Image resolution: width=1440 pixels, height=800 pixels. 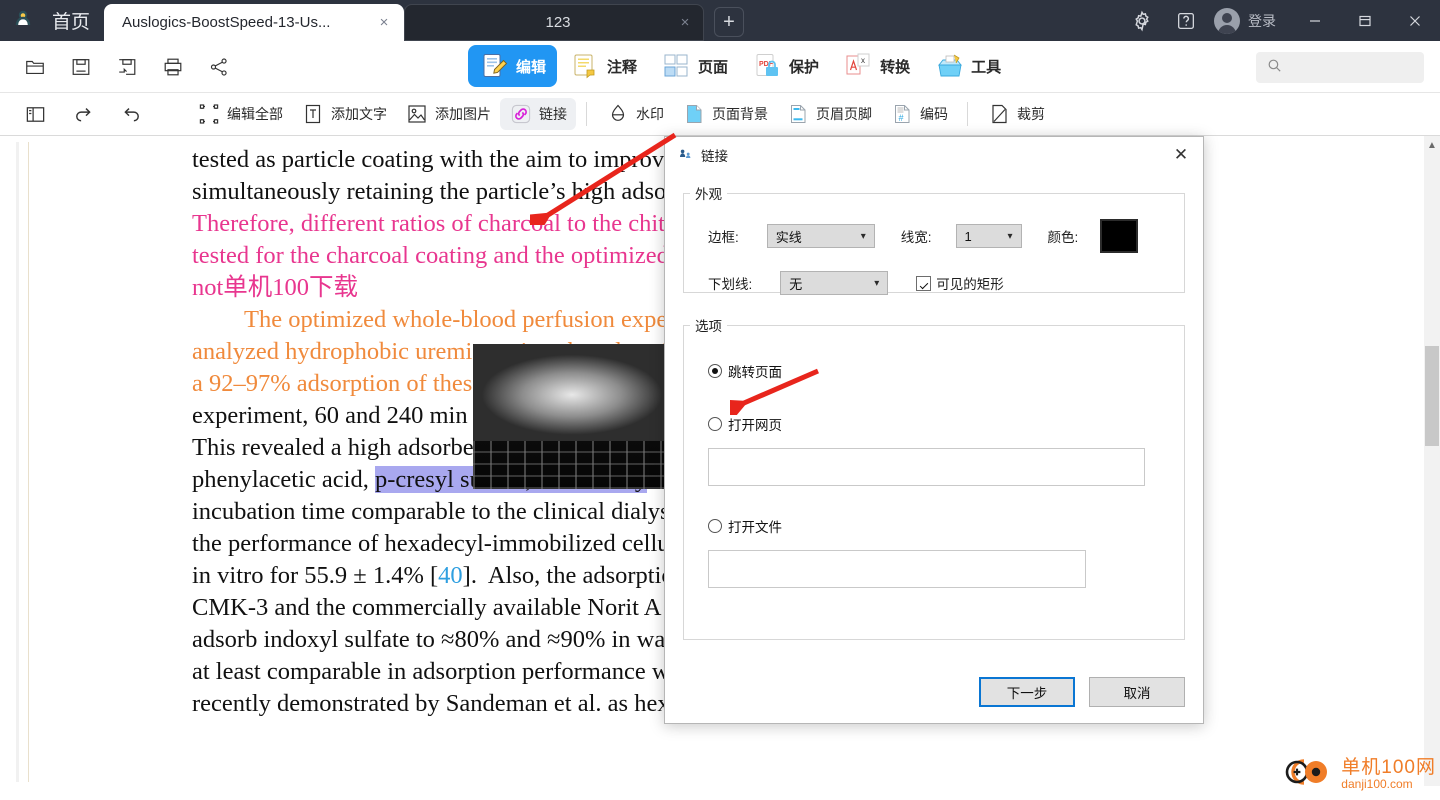 What do you see at coordinates (714, 156) in the screenshot?
I see `link-dialog-title: 链接` at bounding box center [714, 156].